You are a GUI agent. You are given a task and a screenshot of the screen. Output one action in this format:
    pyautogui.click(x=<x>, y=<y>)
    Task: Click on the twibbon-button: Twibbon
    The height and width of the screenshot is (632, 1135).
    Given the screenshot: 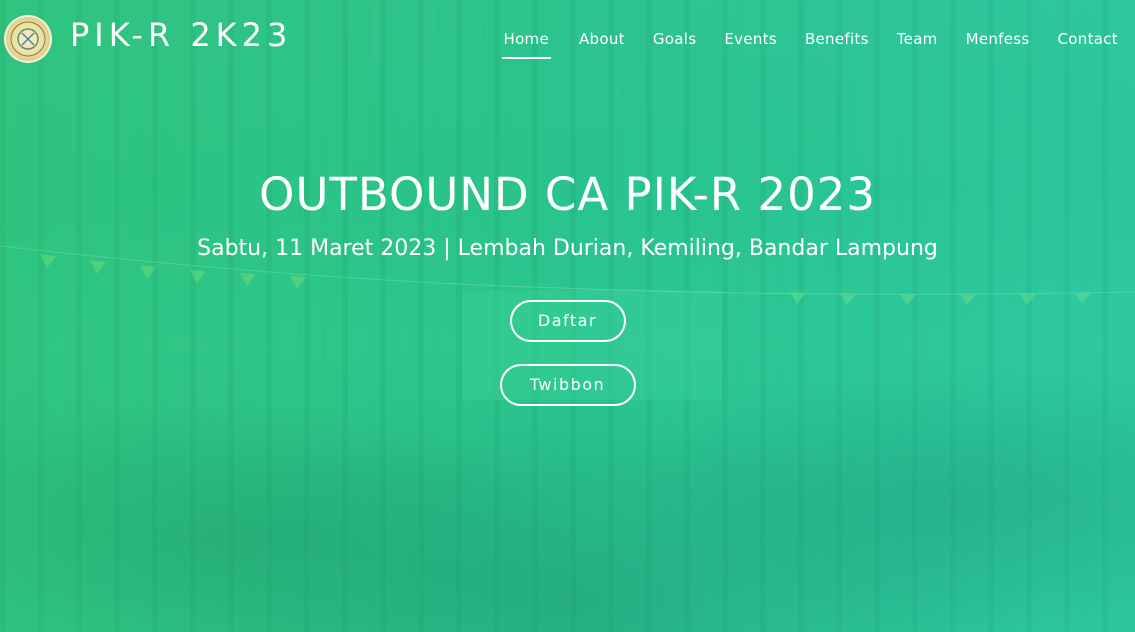 What is the action you would take?
    pyautogui.click(x=567, y=385)
    